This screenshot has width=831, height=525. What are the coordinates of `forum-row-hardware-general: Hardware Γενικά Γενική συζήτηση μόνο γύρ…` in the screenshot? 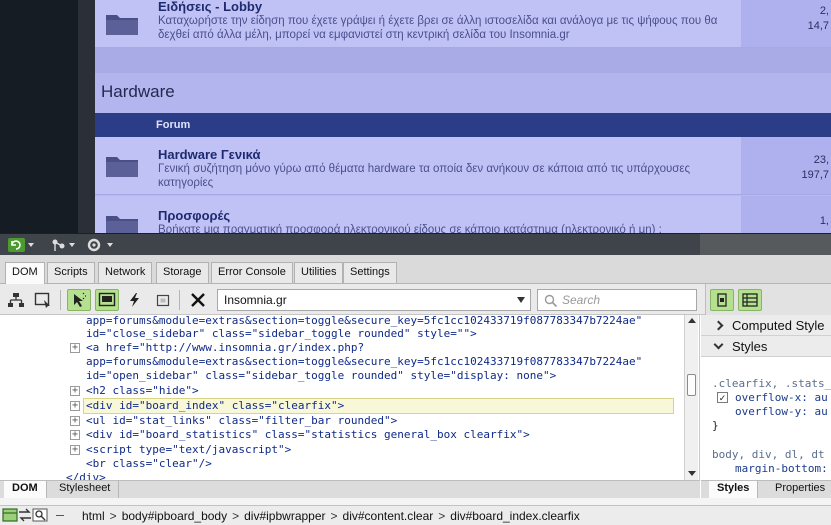 It's located at (463, 166).